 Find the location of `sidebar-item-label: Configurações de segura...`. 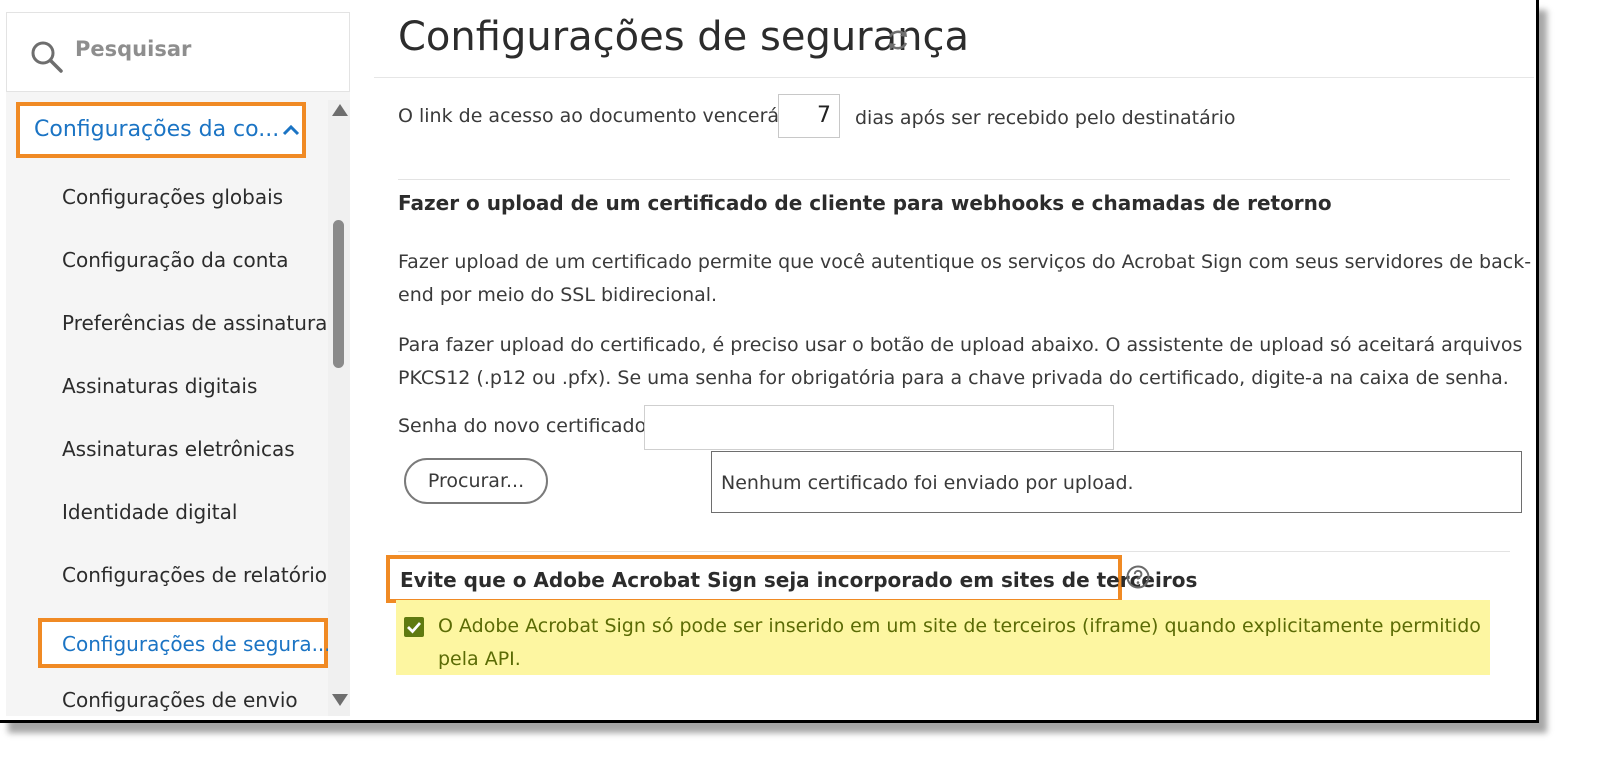

sidebar-item-label: Configurações de segura... is located at coordinates (196, 644).